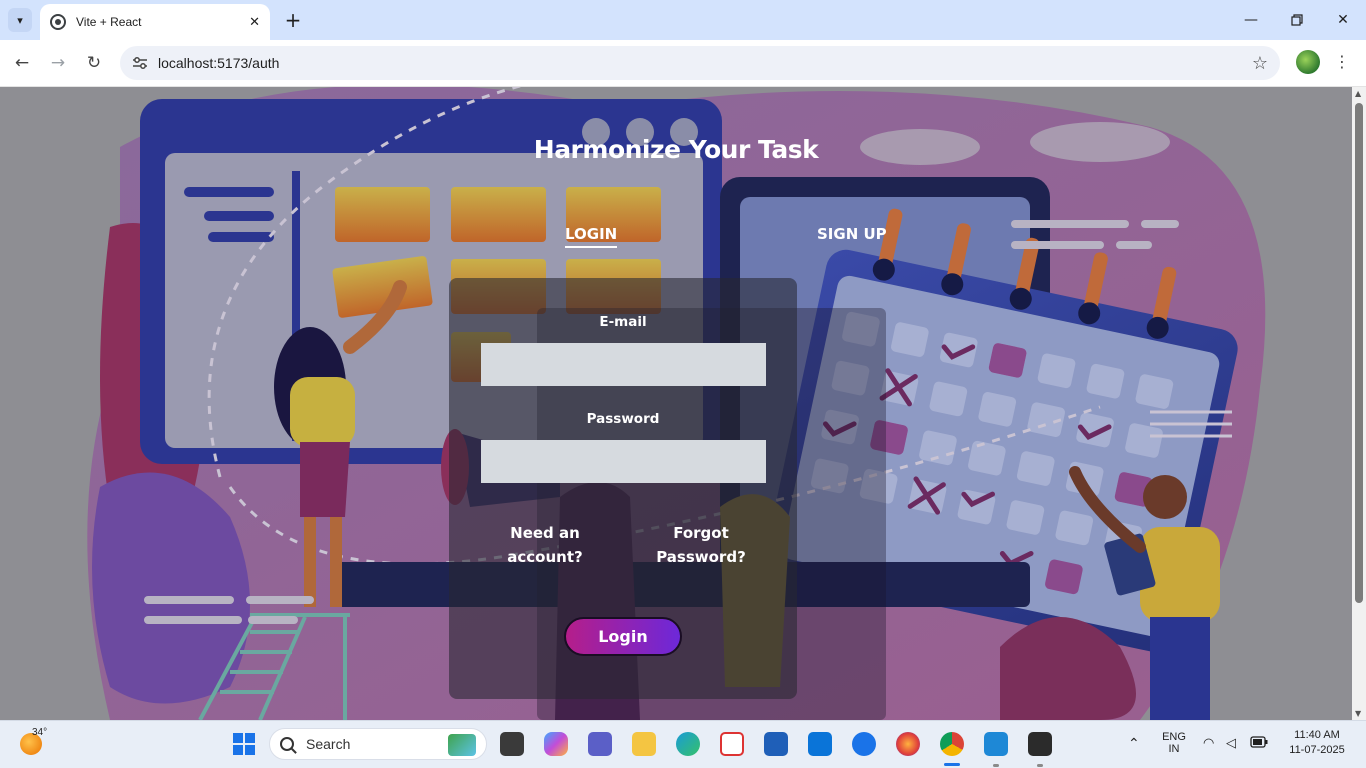 The width and height of the screenshot is (1366, 768). I want to click on scroll-down-arrow-icon: ▼, so click(1358, 713).